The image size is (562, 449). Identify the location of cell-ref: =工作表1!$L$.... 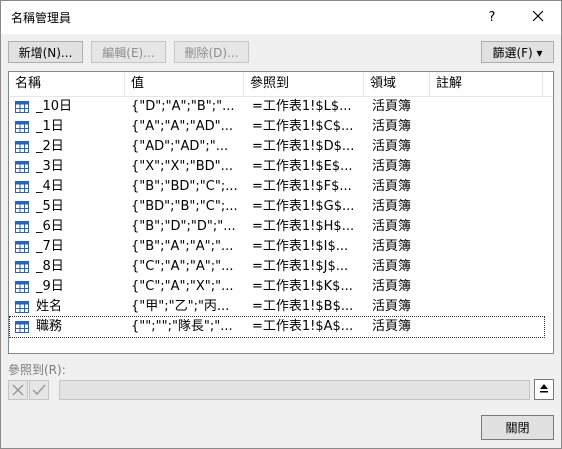
(302, 106).